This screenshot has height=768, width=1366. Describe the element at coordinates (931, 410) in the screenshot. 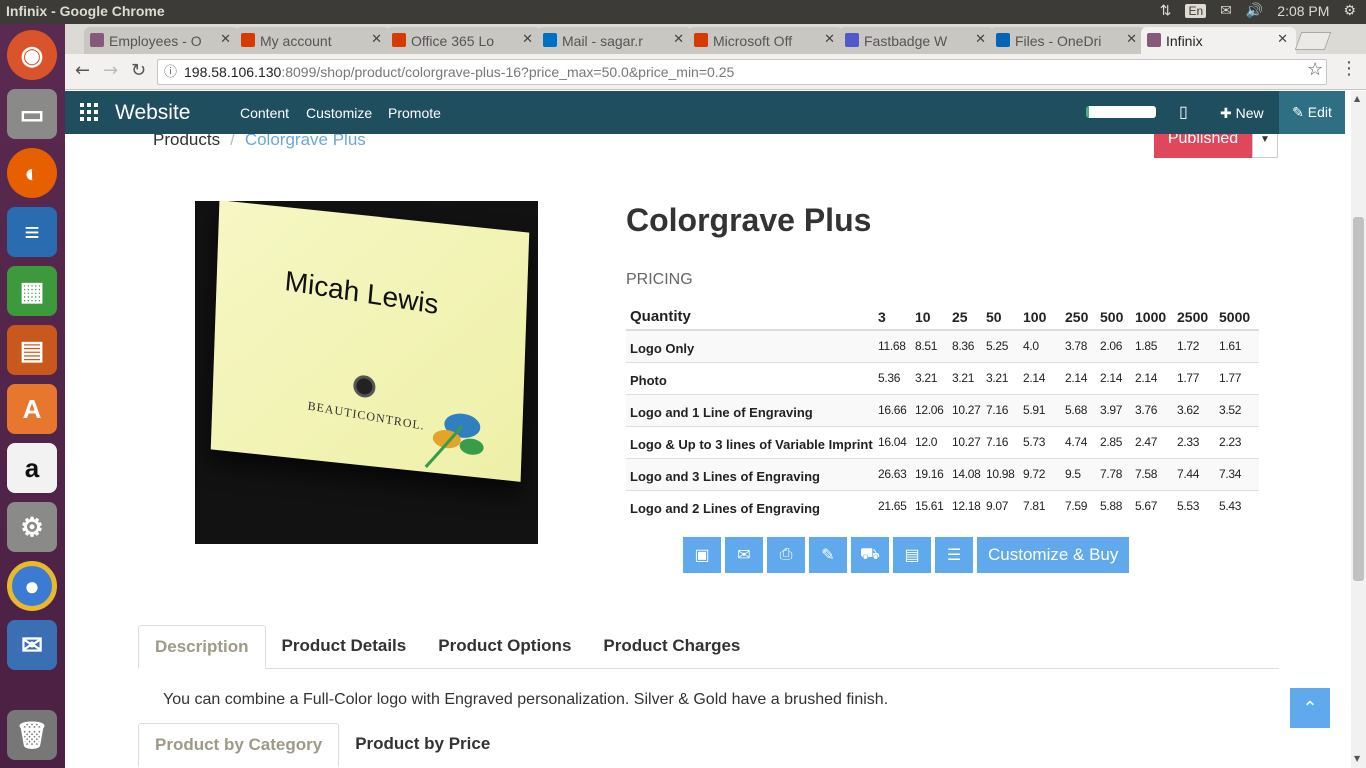

I see `price-cell: 12.06` at that location.